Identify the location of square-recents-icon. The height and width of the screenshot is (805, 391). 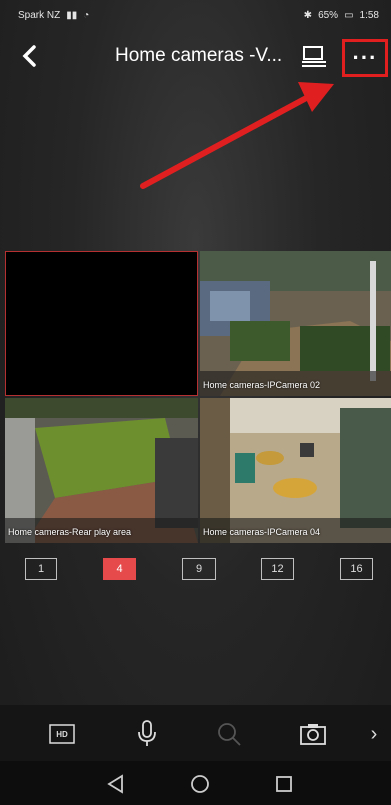
(284, 784).